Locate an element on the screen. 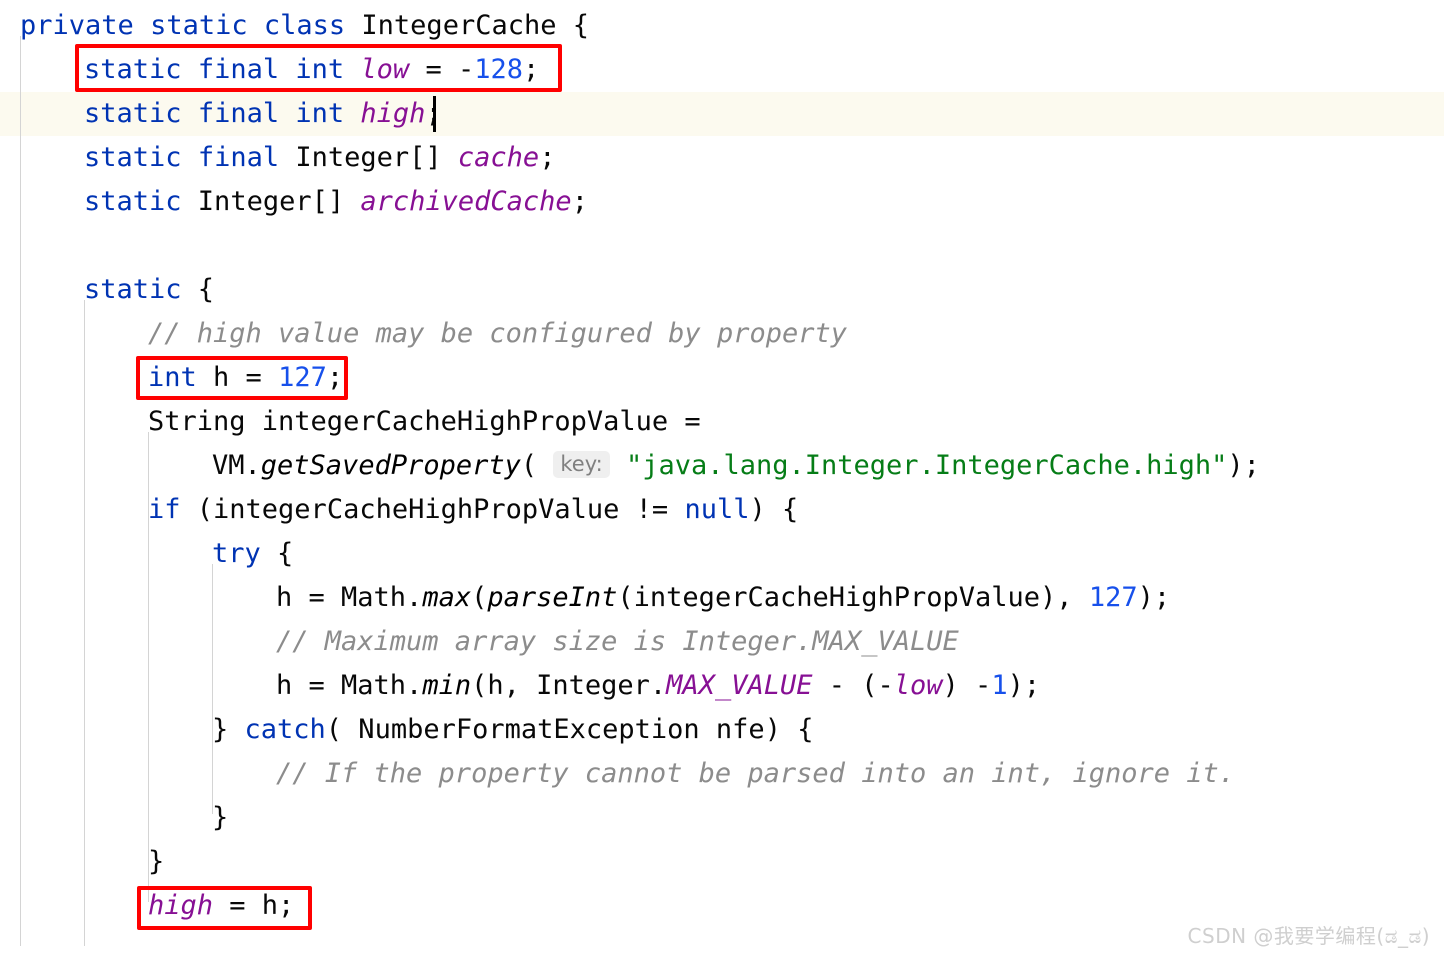 The height and width of the screenshot is (961, 1444). code-token-mtd: max is located at coordinates (447, 597).